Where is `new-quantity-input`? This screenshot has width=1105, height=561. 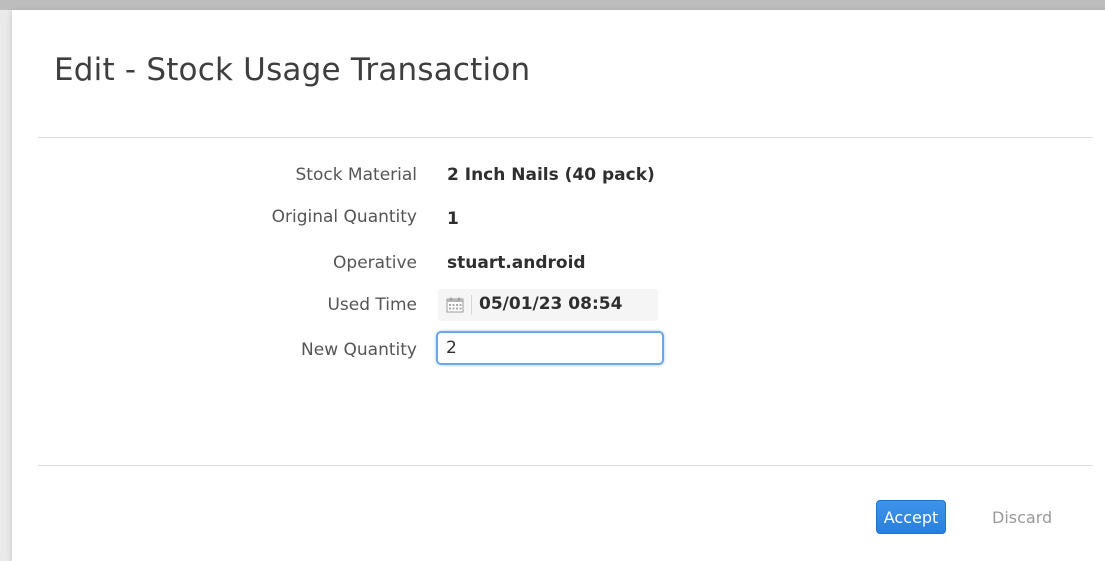 new-quantity-input is located at coordinates (550, 348).